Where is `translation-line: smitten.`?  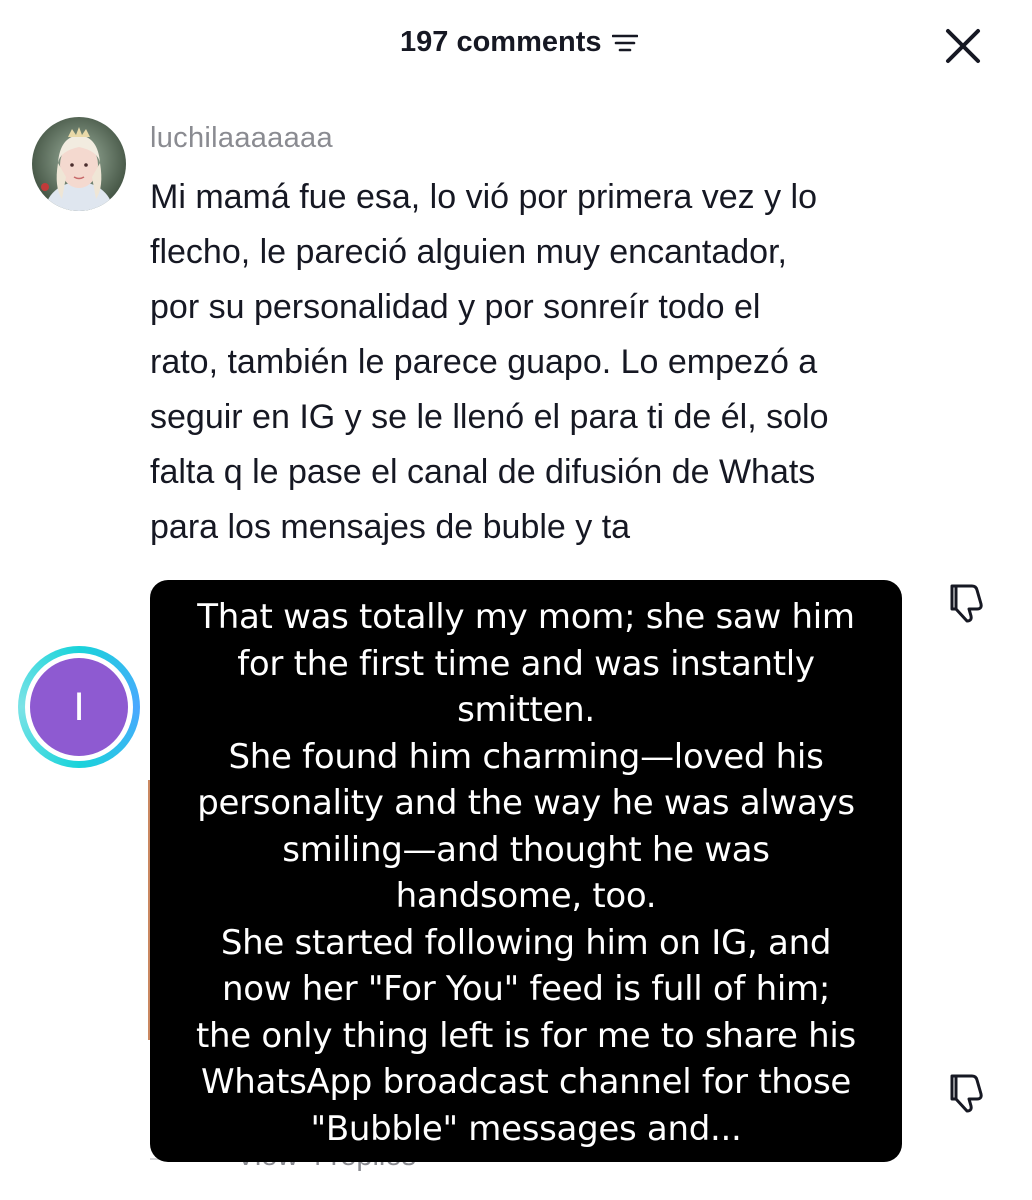 translation-line: smitten. is located at coordinates (526, 710).